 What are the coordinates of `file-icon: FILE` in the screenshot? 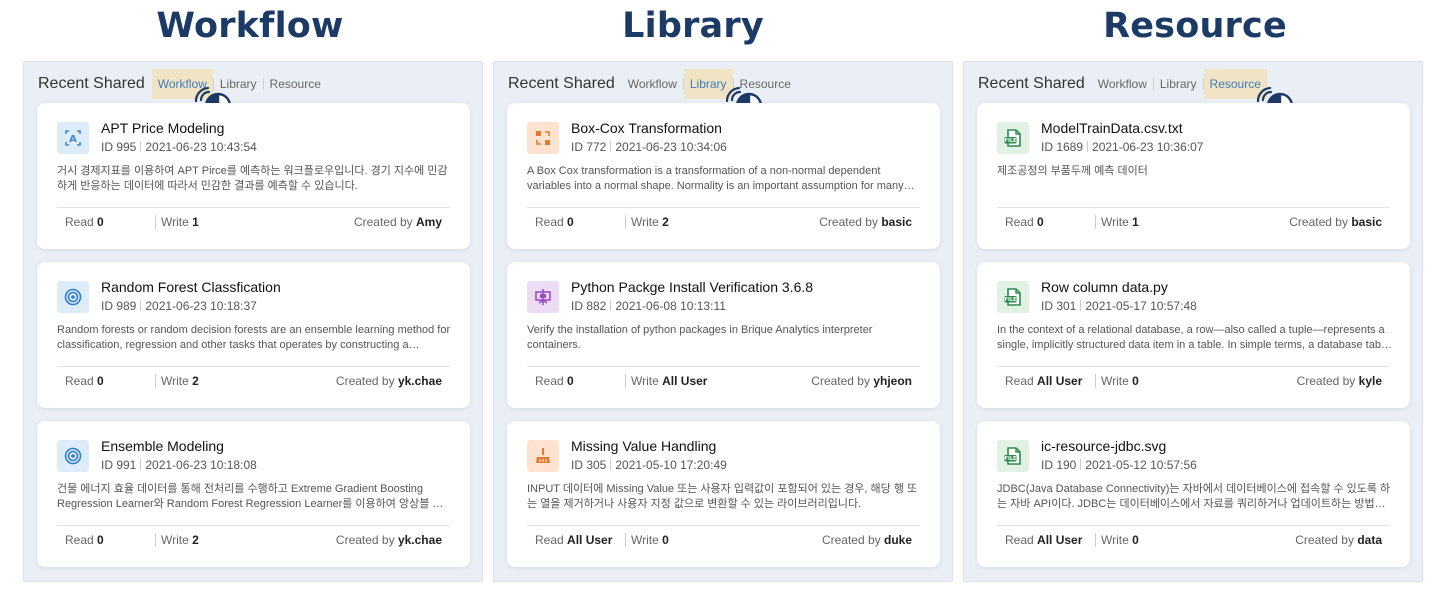 It's located at (1013, 297).